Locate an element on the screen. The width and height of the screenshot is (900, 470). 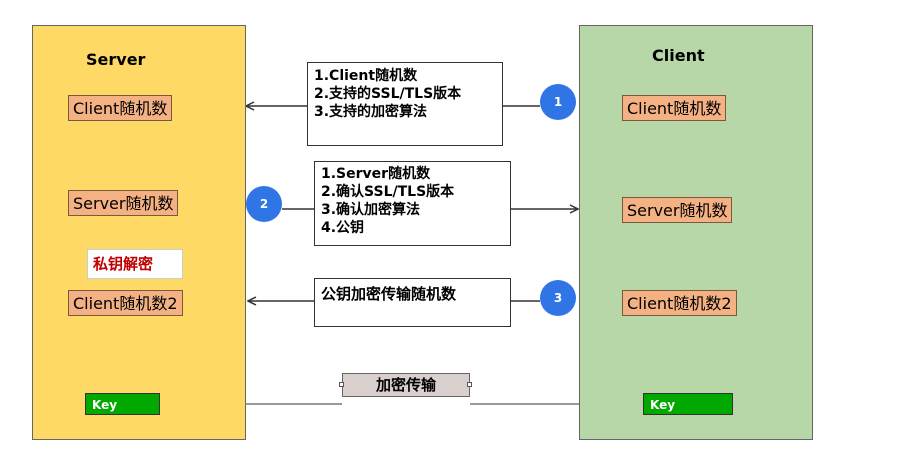
client-client-random: Client随机数 is located at coordinates (674, 108).